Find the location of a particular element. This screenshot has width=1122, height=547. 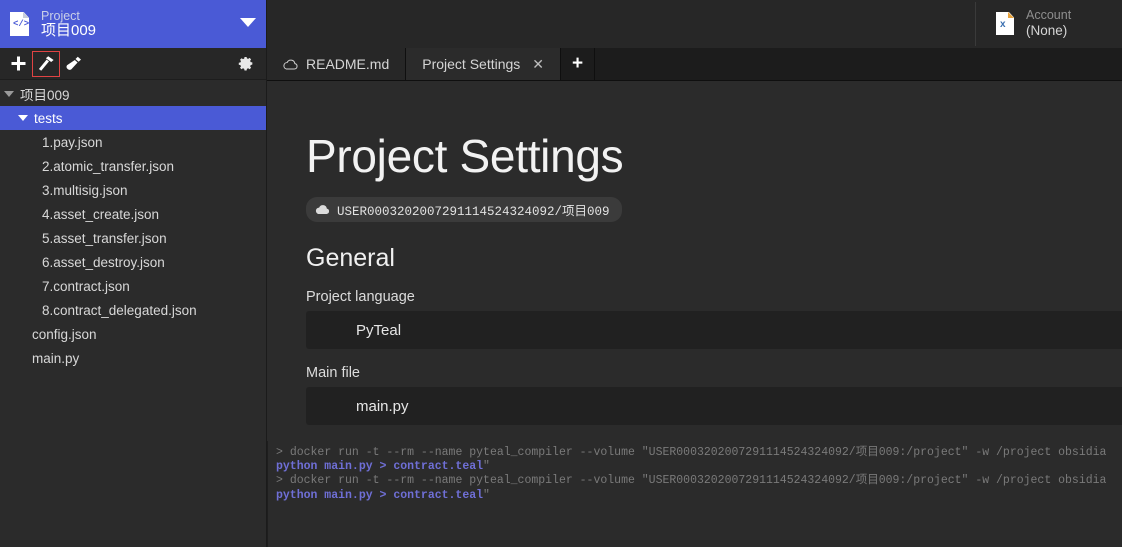

tree-folder: 项目009 is located at coordinates (133, 94).